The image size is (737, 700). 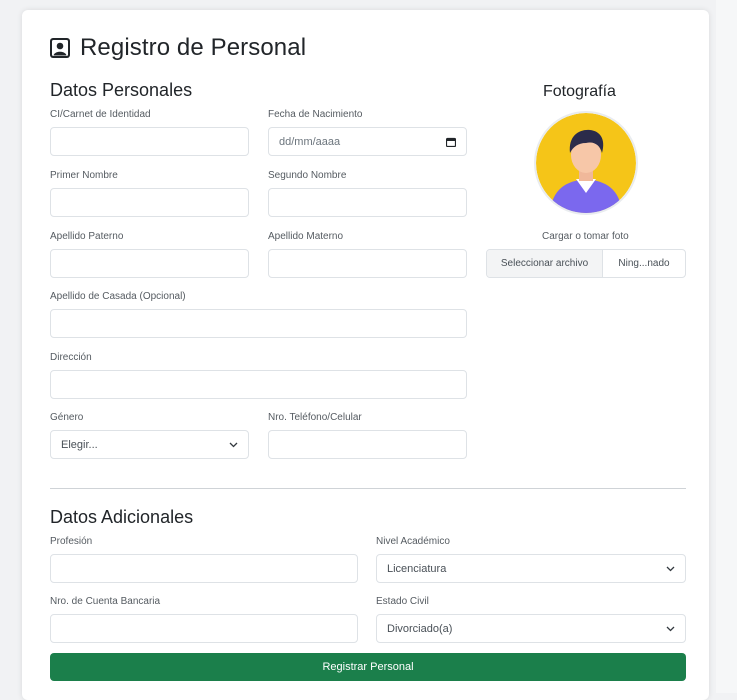 I want to click on user-avatar-icon, so click(x=586, y=163).